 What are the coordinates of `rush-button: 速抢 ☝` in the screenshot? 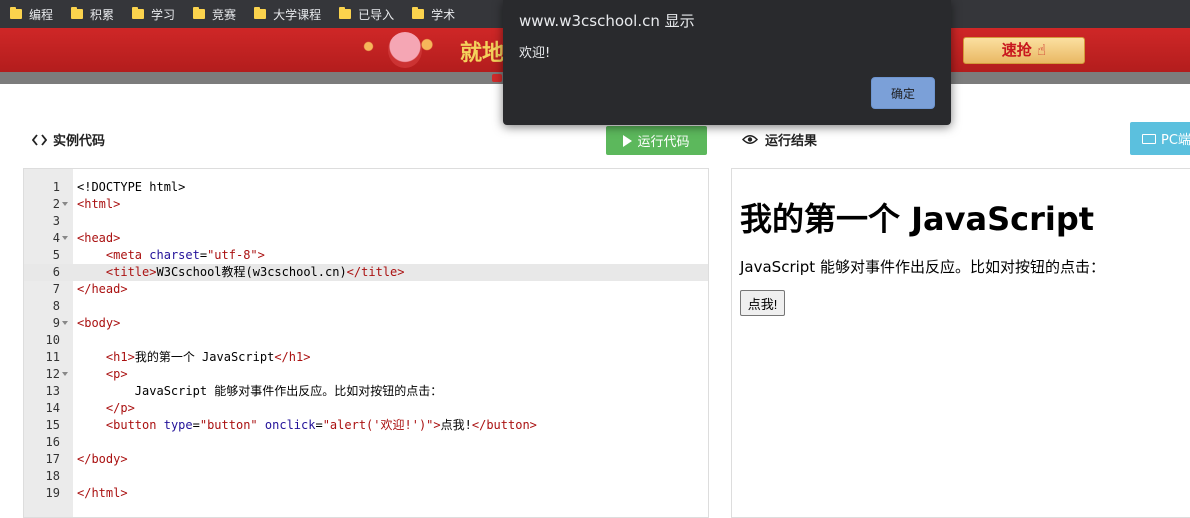 It's located at (1024, 50).